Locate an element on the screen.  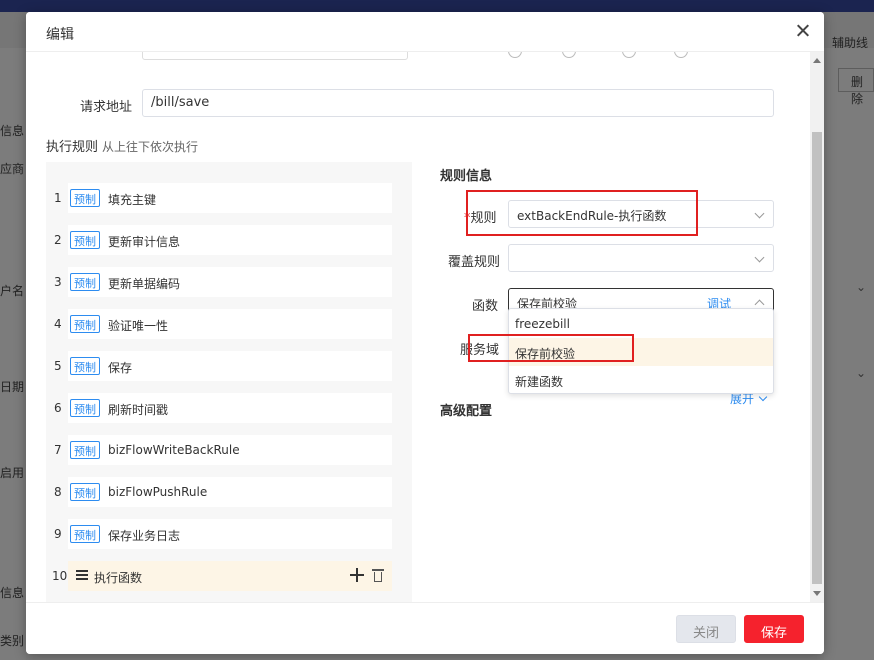
rules-title: 执行规则 is located at coordinates (72, 147).